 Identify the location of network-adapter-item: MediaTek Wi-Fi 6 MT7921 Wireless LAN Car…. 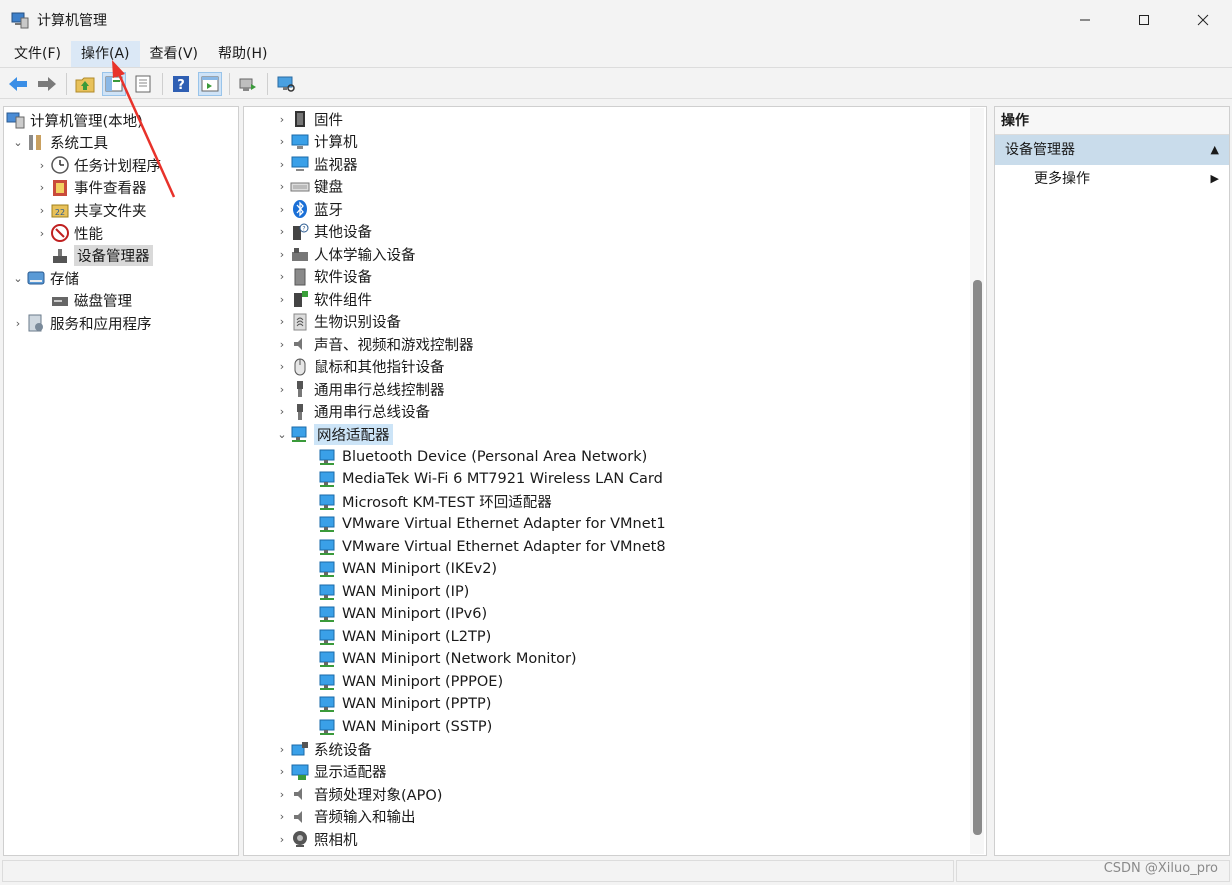
(490, 479).